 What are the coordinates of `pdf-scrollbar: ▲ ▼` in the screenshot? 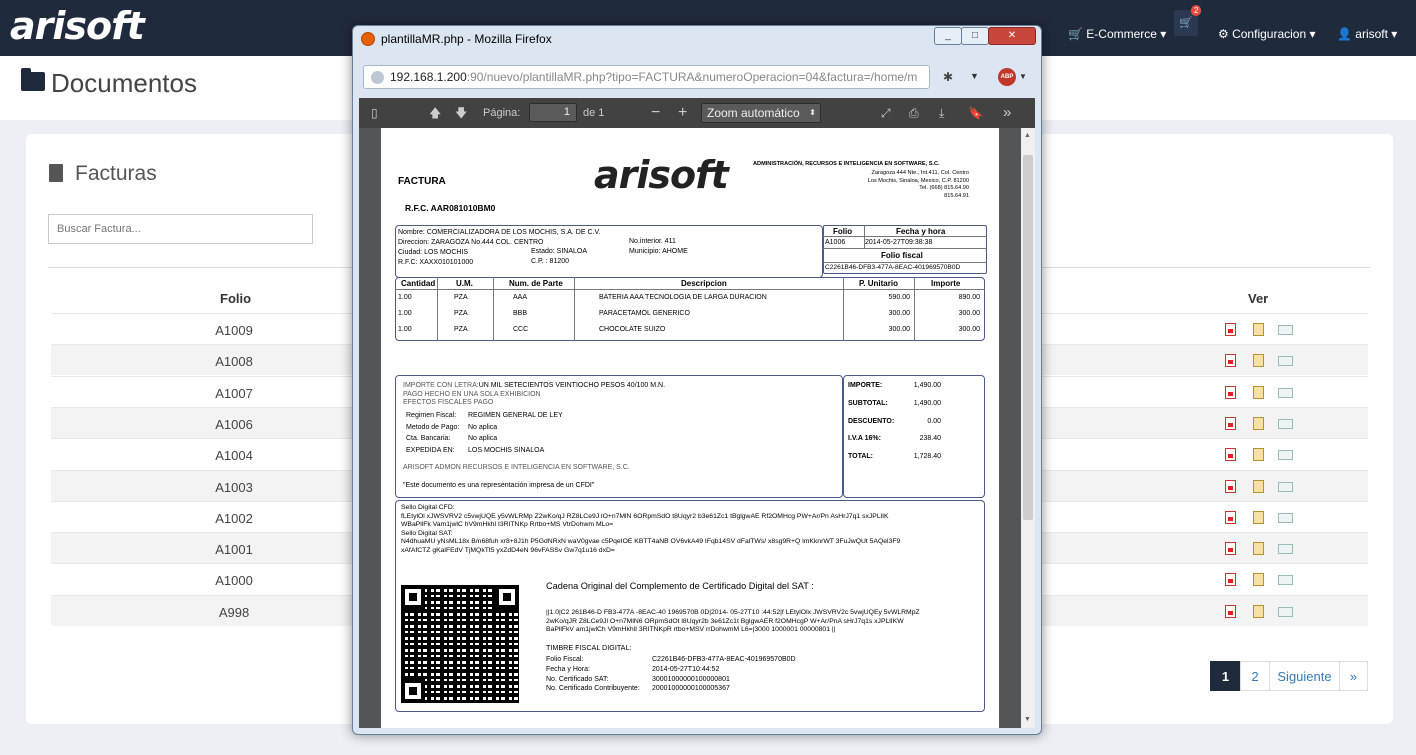 It's located at (1028, 428).